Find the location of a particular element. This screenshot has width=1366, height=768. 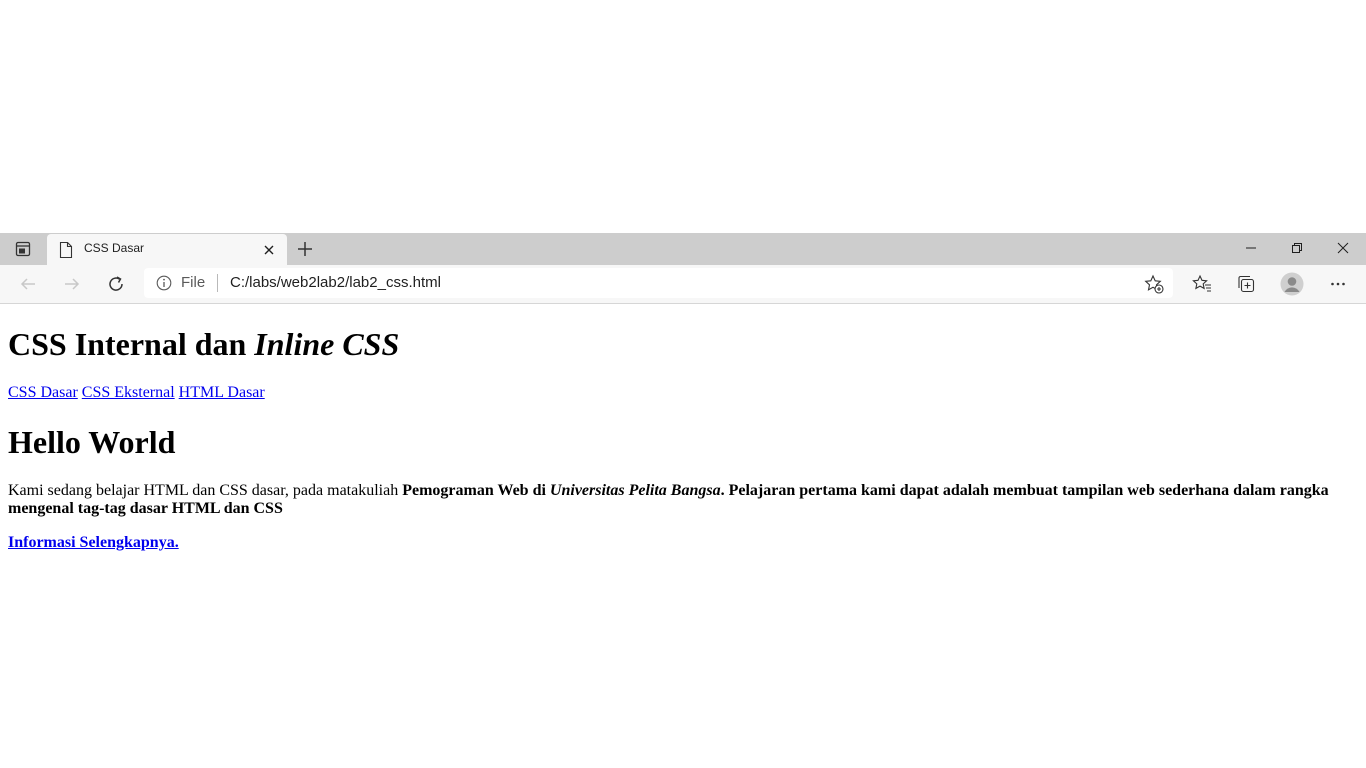

nav-link-css-eksternal: CSS Eksternal is located at coordinates (128, 392).